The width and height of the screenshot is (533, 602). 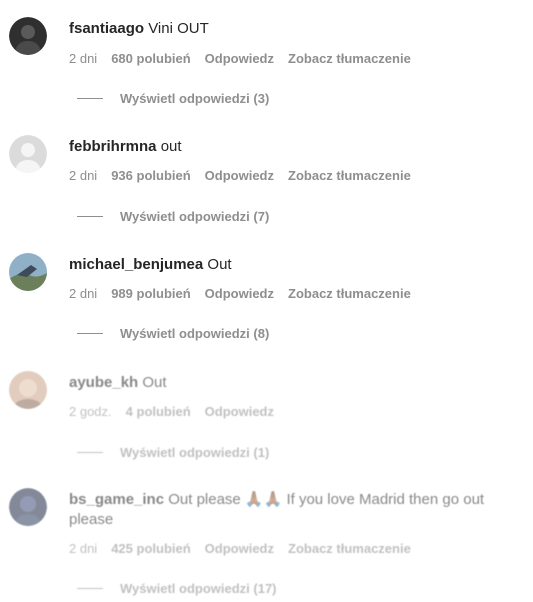 I want to click on comment-username: fsantiaago, so click(x=106, y=28).